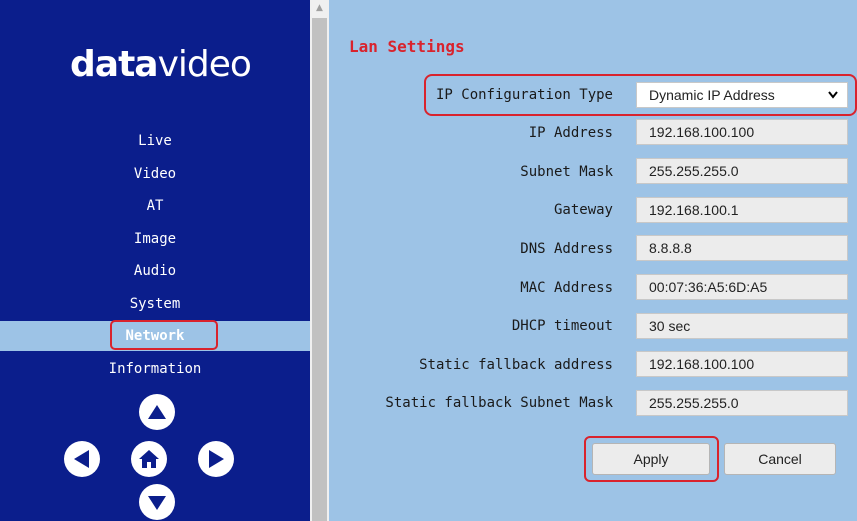 This screenshot has width=857, height=521. I want to click on scroll-thumb, so click(319, 269).